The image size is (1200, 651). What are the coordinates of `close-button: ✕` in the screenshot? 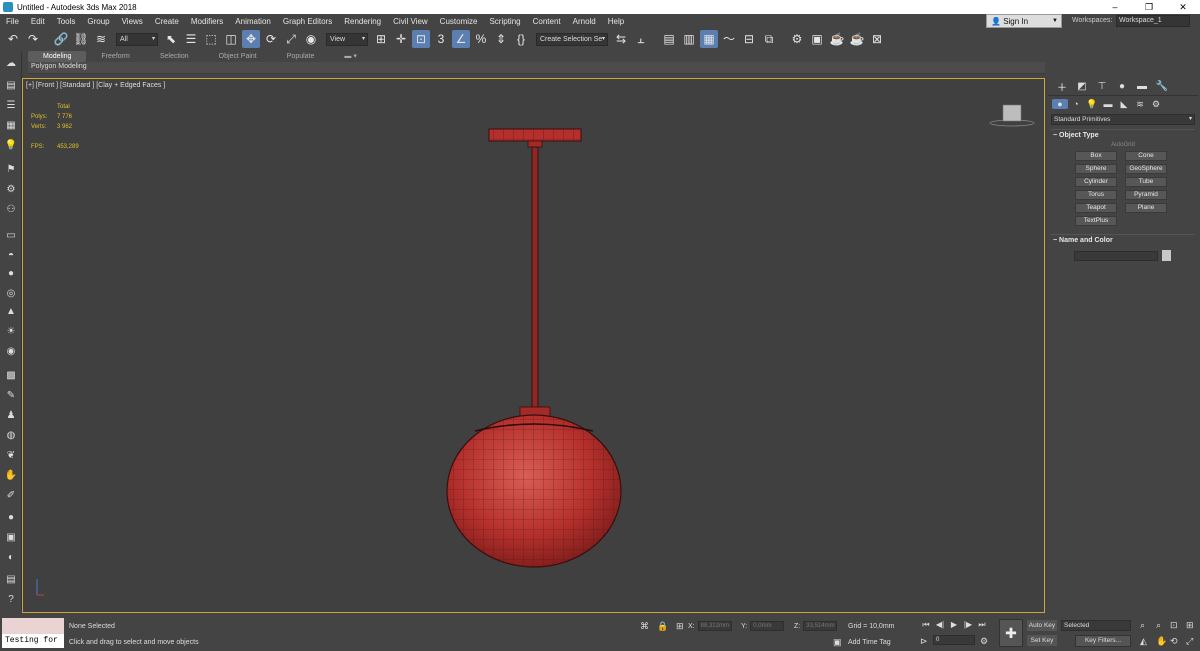 It's located at (1183, 7).